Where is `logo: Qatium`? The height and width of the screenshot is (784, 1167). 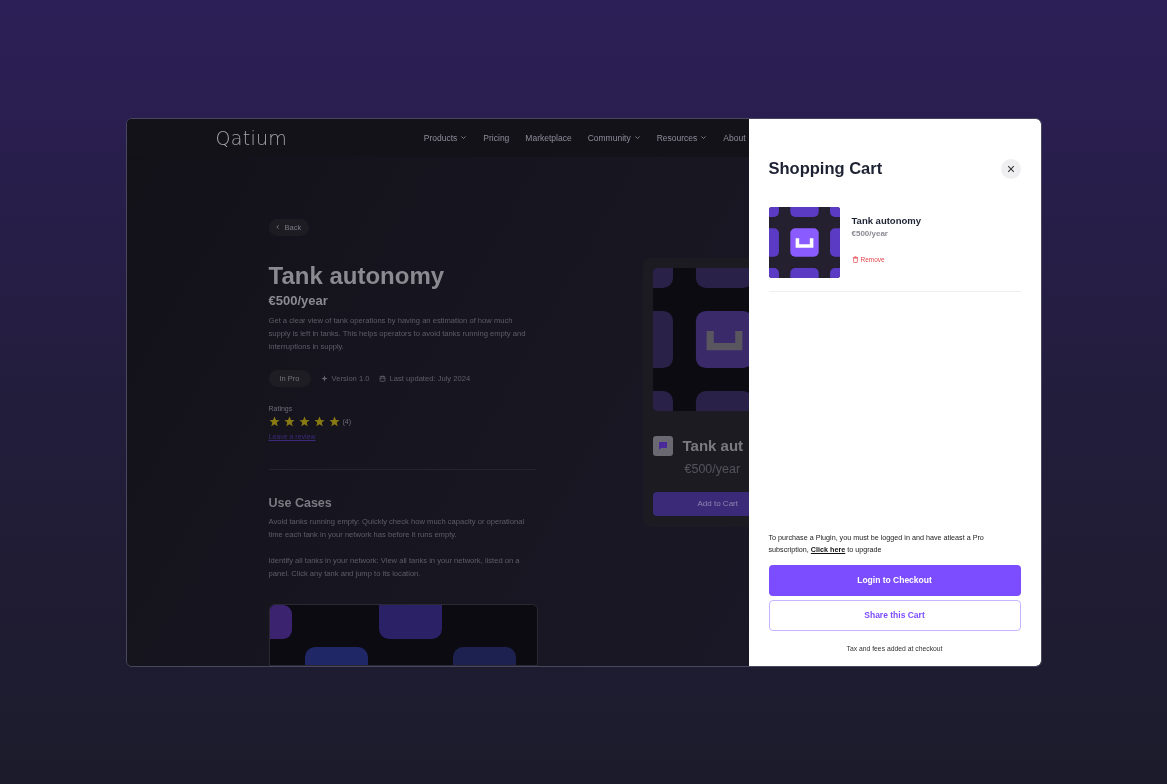 logo: Qatium is located at coordinates (251, 137).